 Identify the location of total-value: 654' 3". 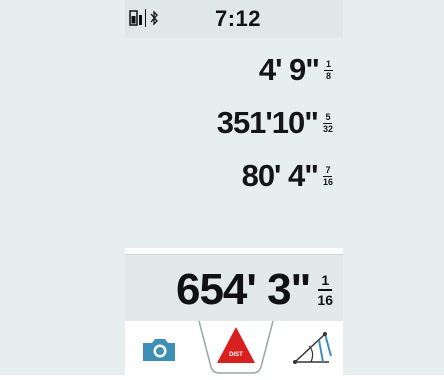
(243, 289).